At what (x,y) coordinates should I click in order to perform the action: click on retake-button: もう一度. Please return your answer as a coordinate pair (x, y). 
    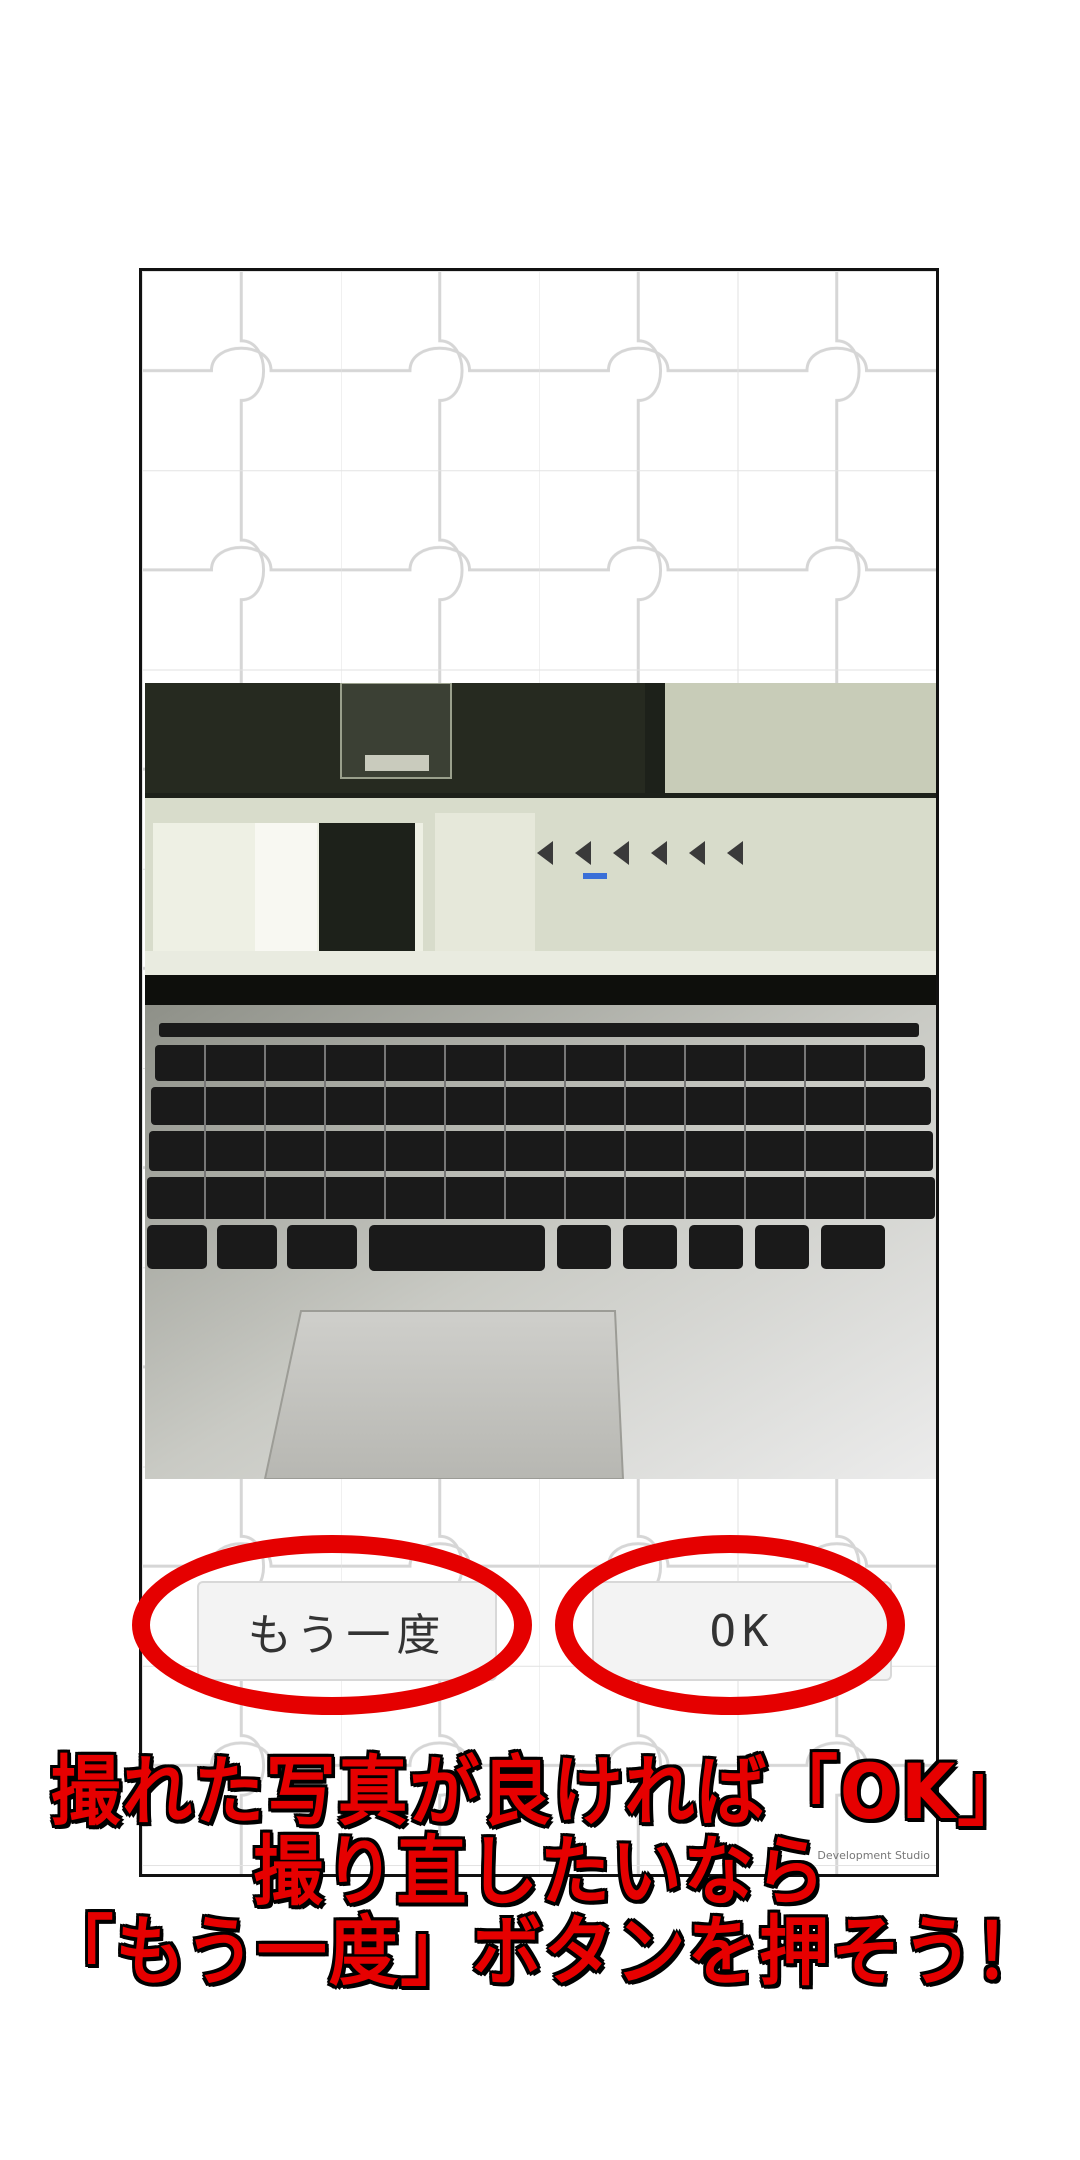
    Looking at the image, I should click on (347, 1631).